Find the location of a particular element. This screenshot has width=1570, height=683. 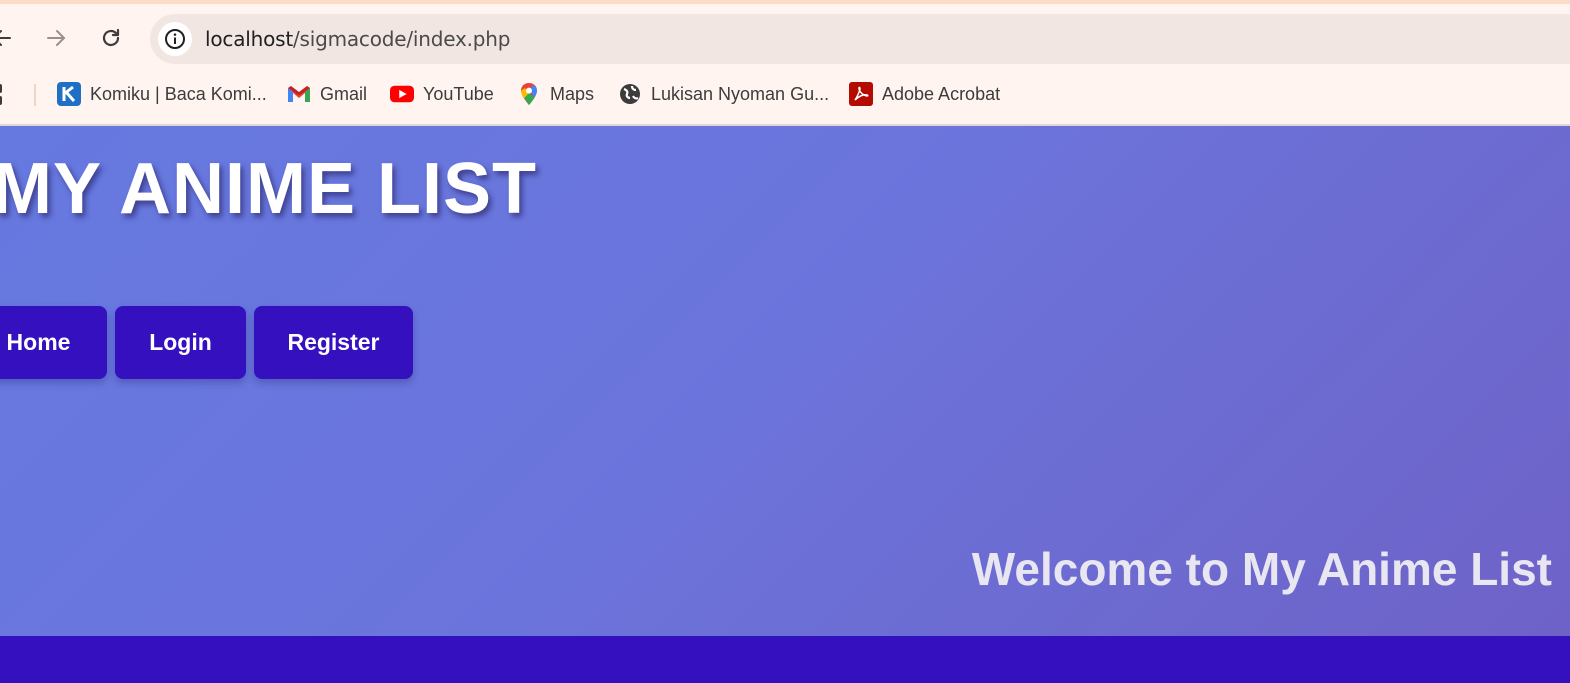

site-title: MY ANIME LIST is located at coordinates (269, 189).